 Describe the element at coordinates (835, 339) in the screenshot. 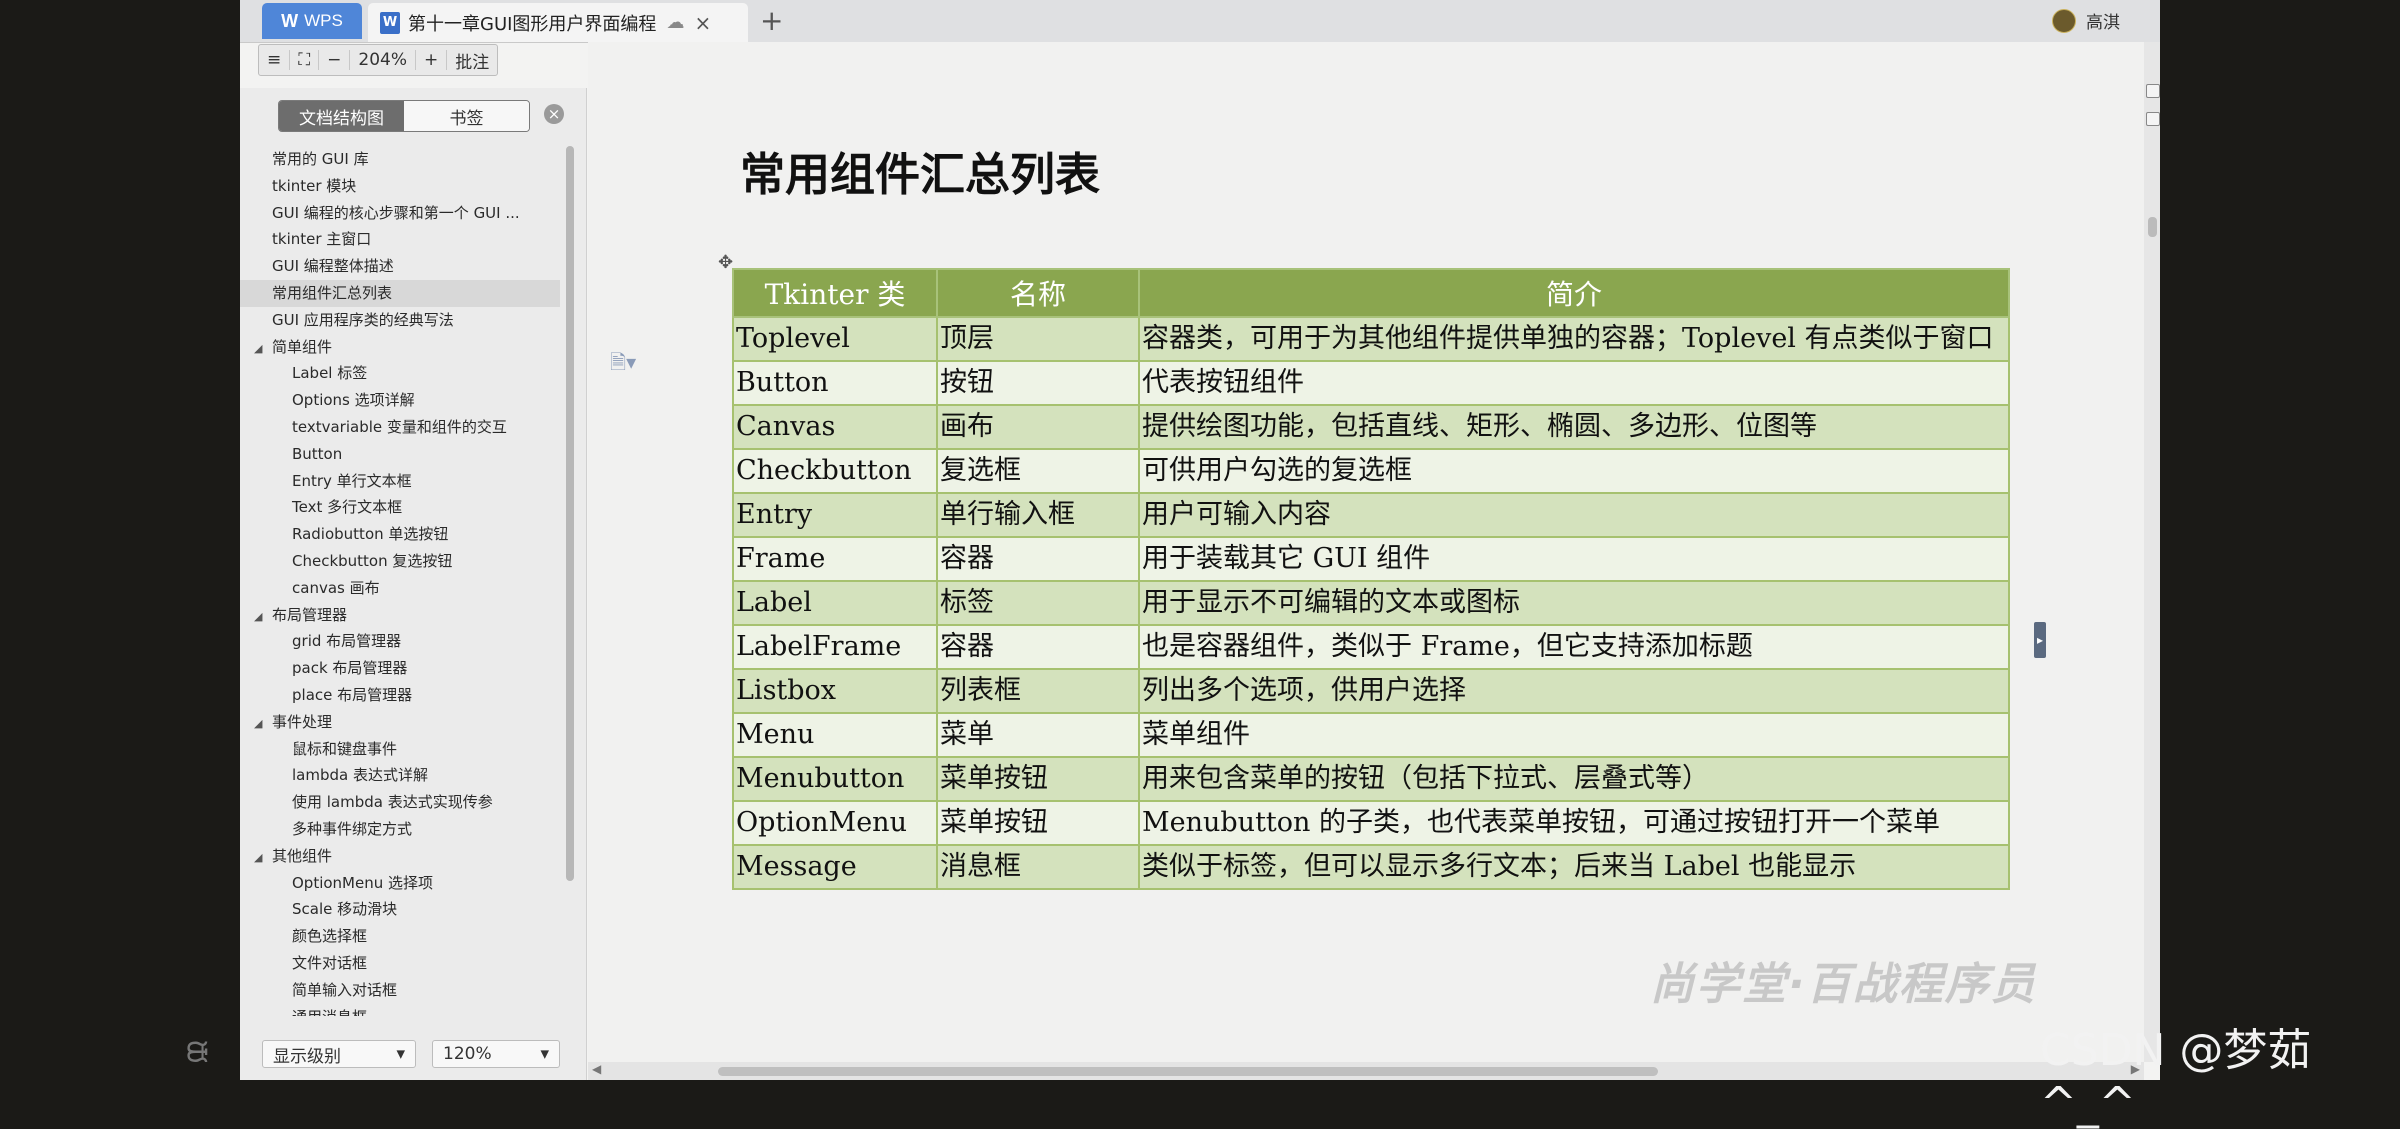

I see `table-cell: Toplevel` at that location.